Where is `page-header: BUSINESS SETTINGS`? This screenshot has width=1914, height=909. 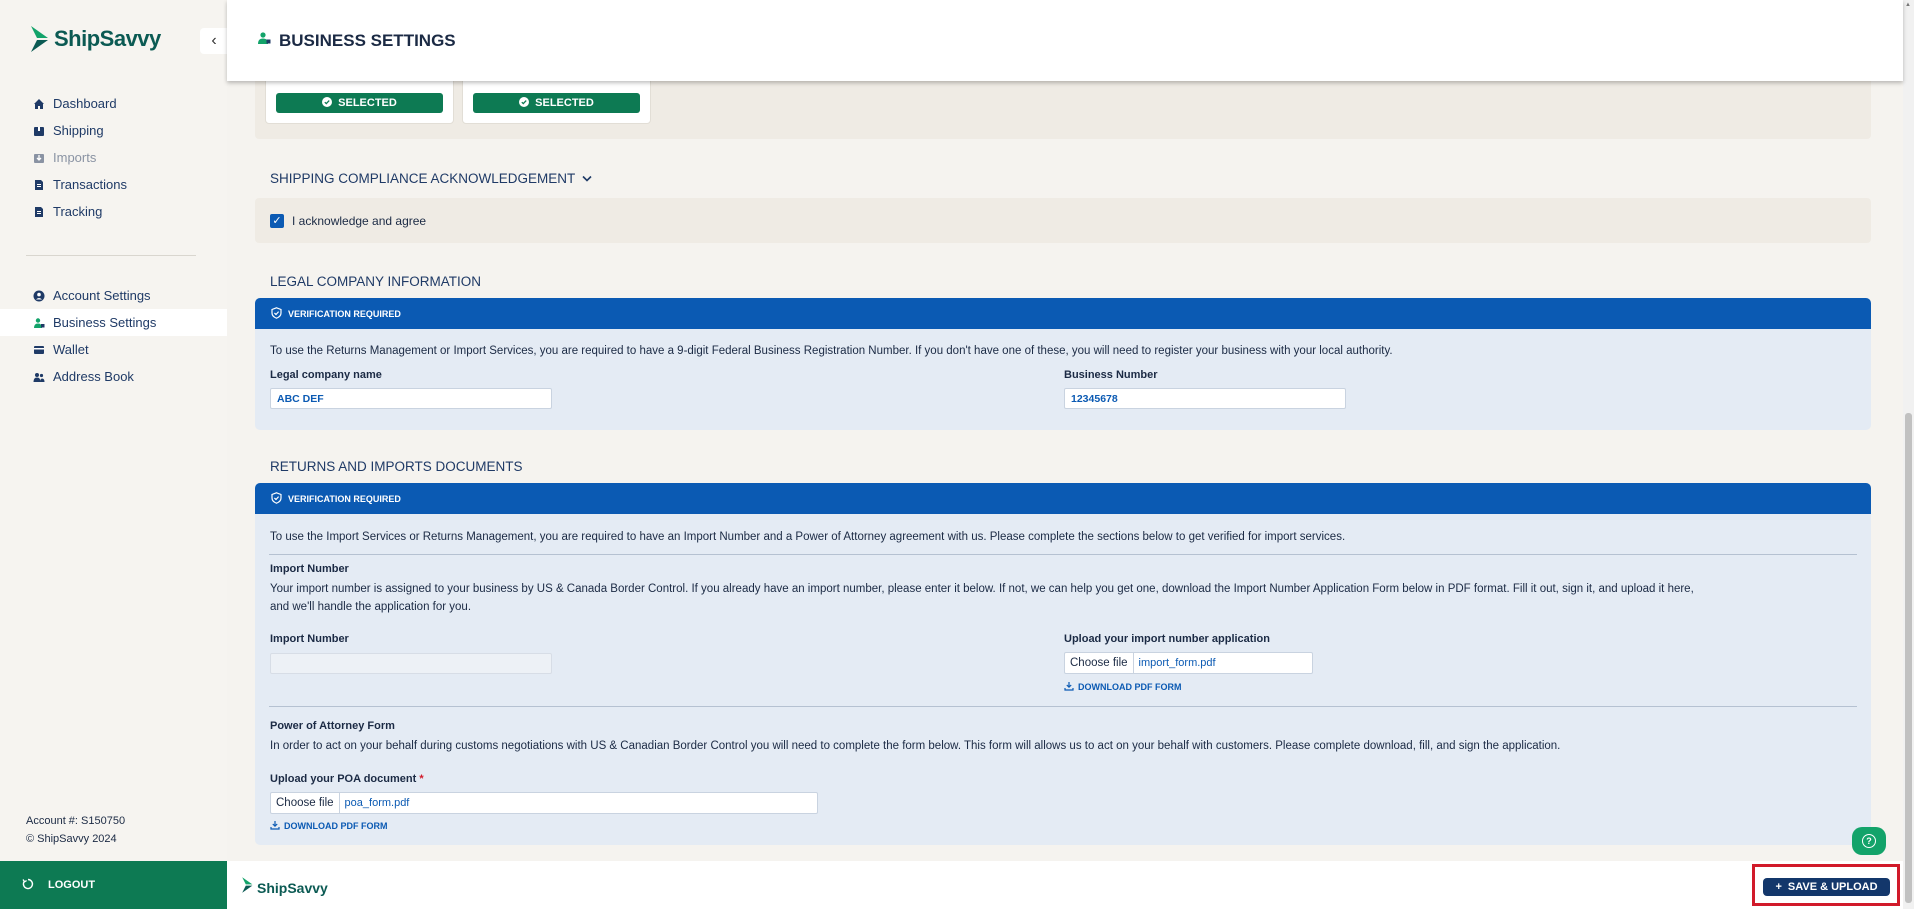 page-header: BUSINESS SETTINGS is located at coordinates (1065, 40).